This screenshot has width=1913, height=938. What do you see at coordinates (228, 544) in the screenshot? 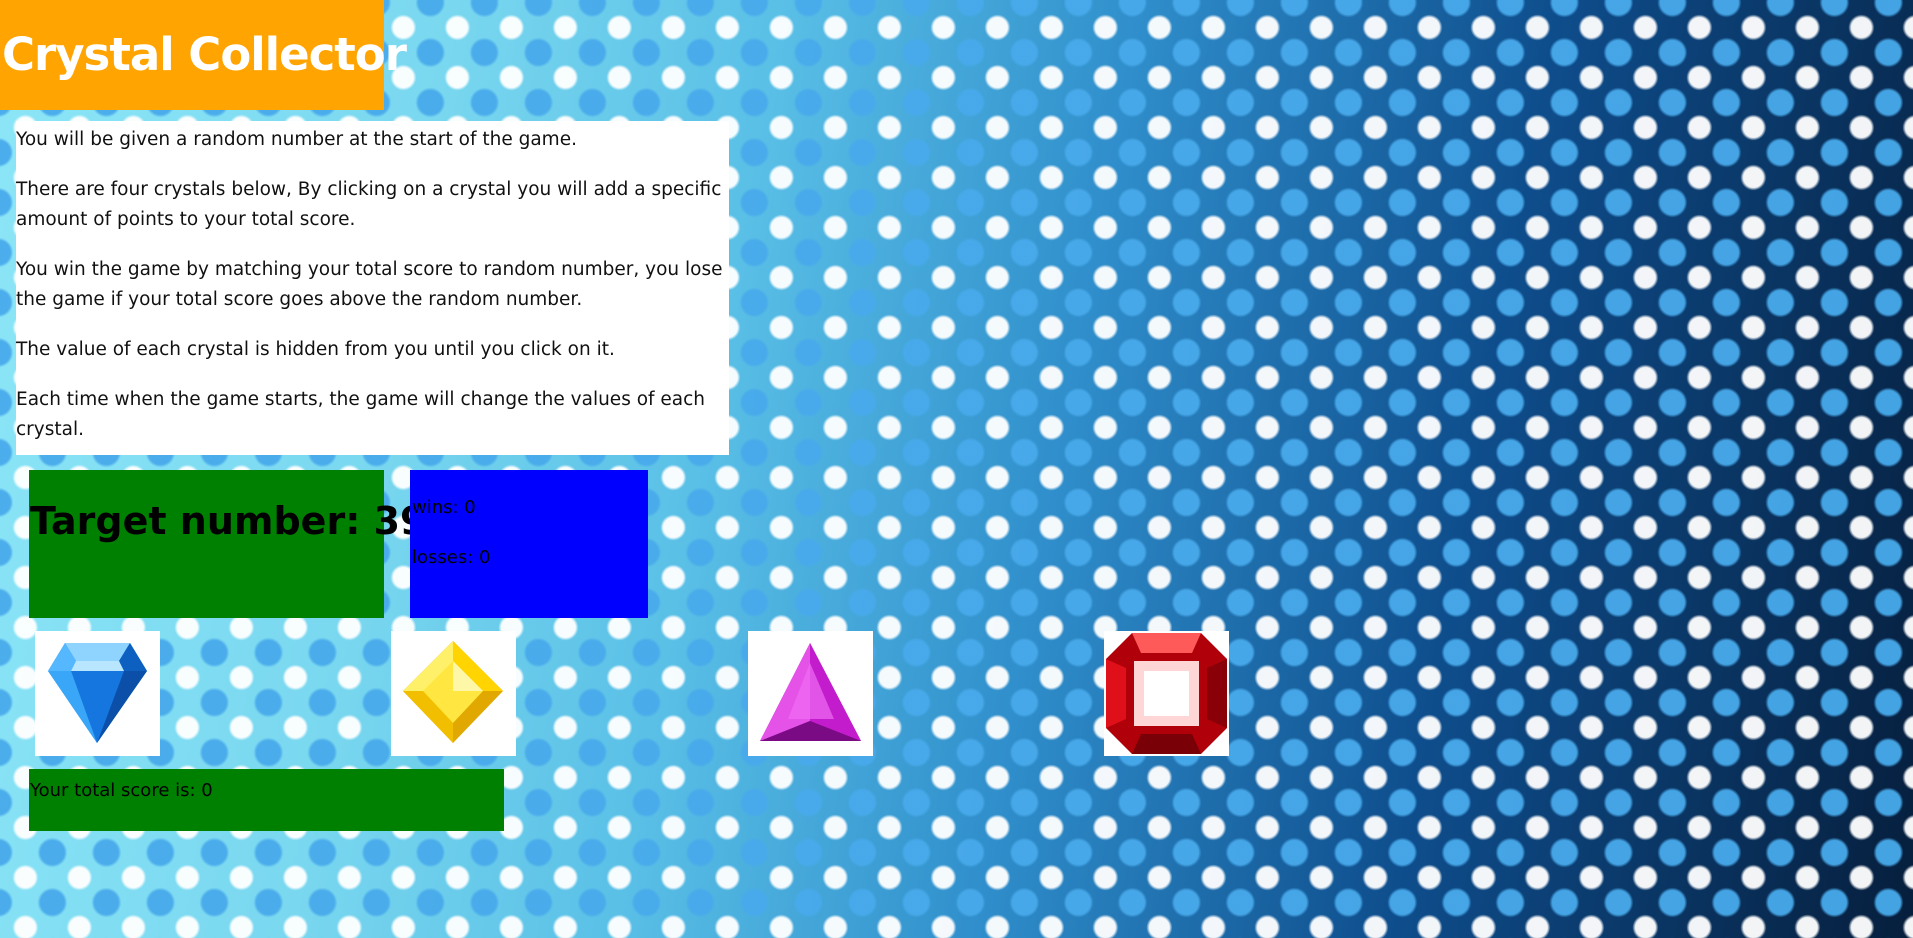
I see `target-number: Target number: 39` at bounding box center [228, 544].